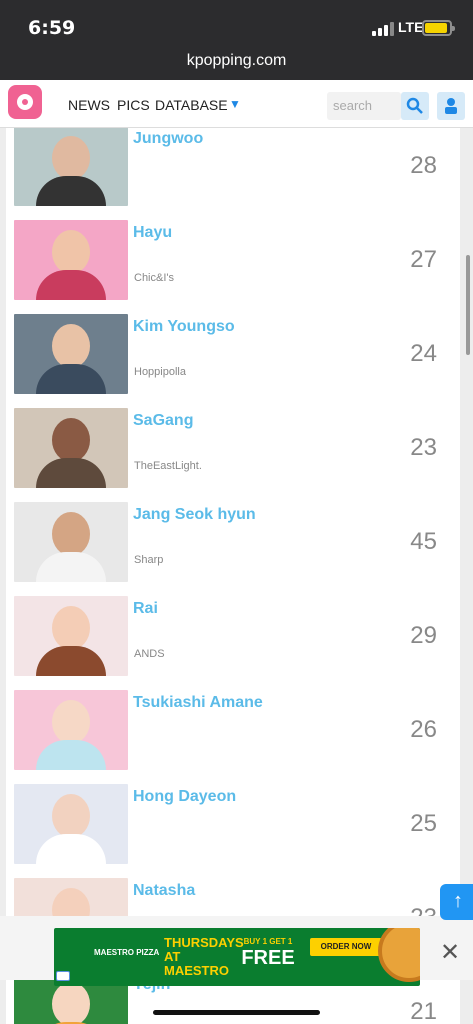 This screenshot has width=473, height=1024. What do you see at coordinates (233, 549) in the screenshot?
I see `list-item: Jang Seok hyun Sharp 45` at bounding box center [233, 549].